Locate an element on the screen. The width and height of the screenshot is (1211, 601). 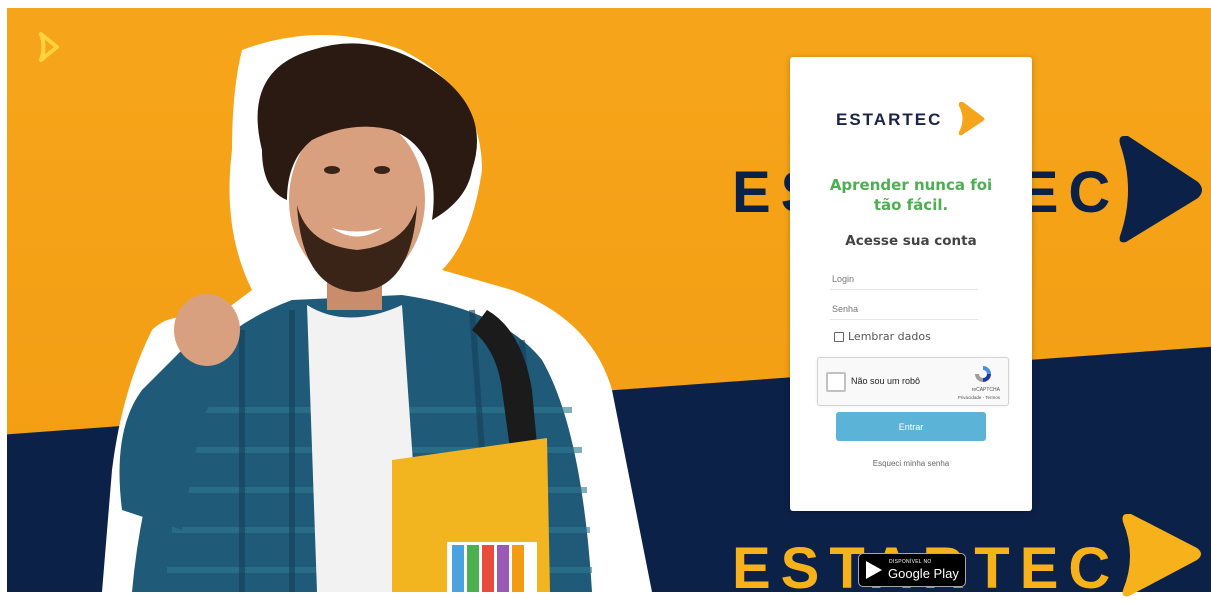
google-play-big-text: Google Play is located at coordinates (923, 573).